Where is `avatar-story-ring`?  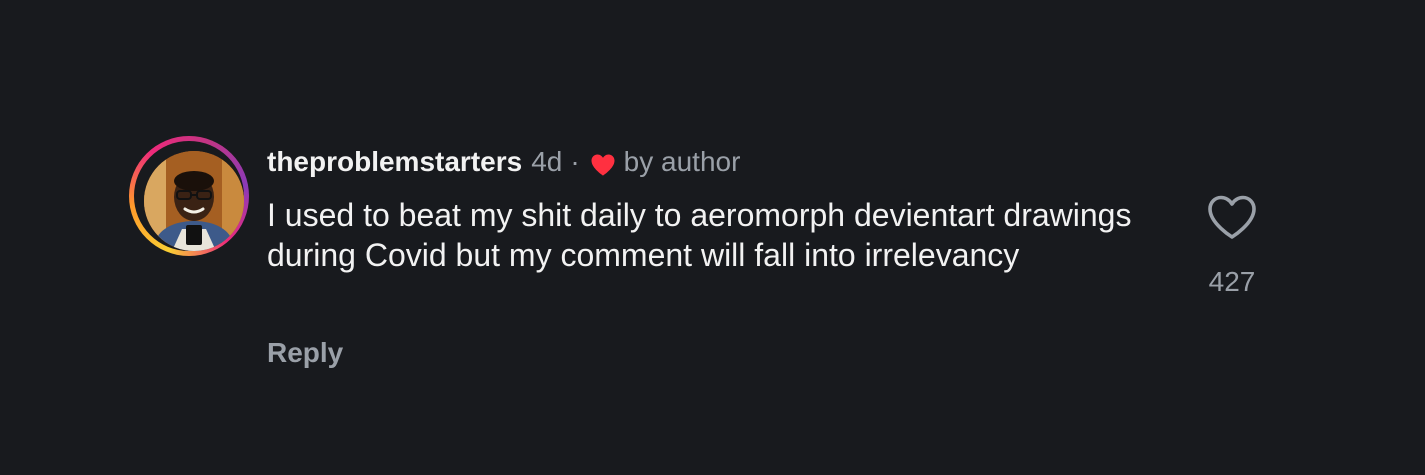
avatar-story-ring is located at coordinates (189, 196).